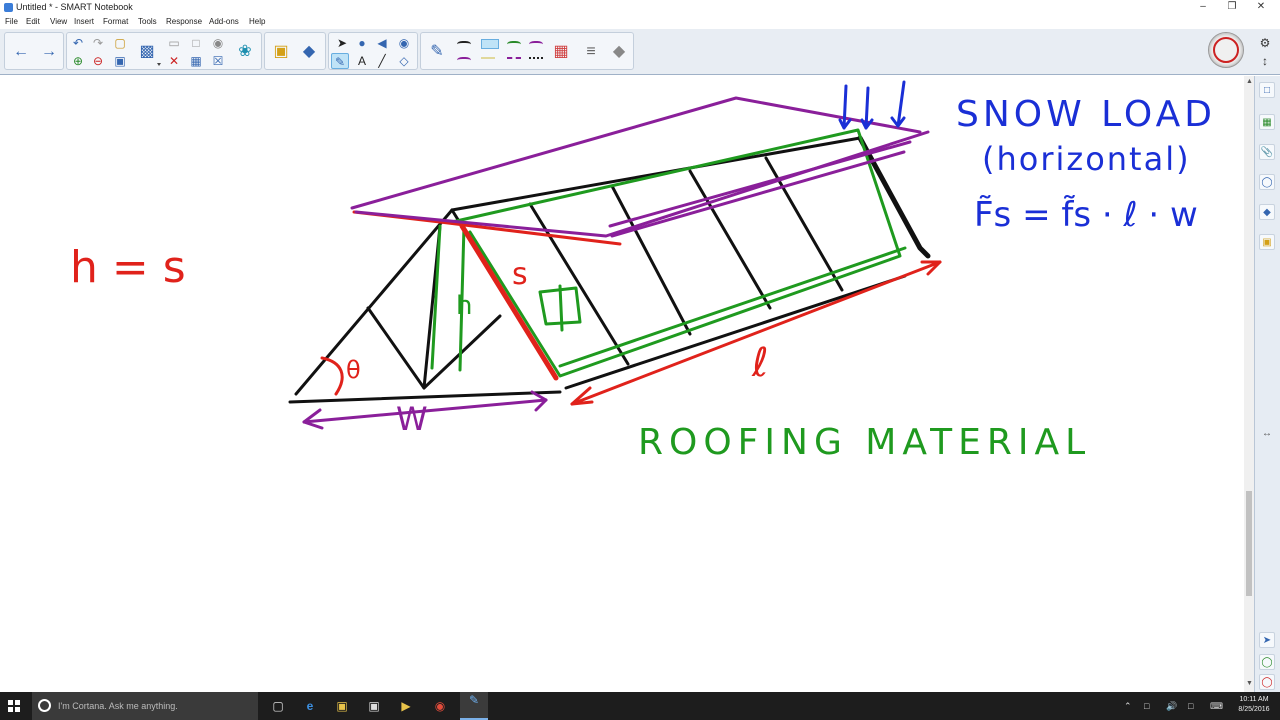  What do you see at coordinates (404, 61) in the screenshot?
I see `shape-icon: ◇` at bounding box center [404, 61].